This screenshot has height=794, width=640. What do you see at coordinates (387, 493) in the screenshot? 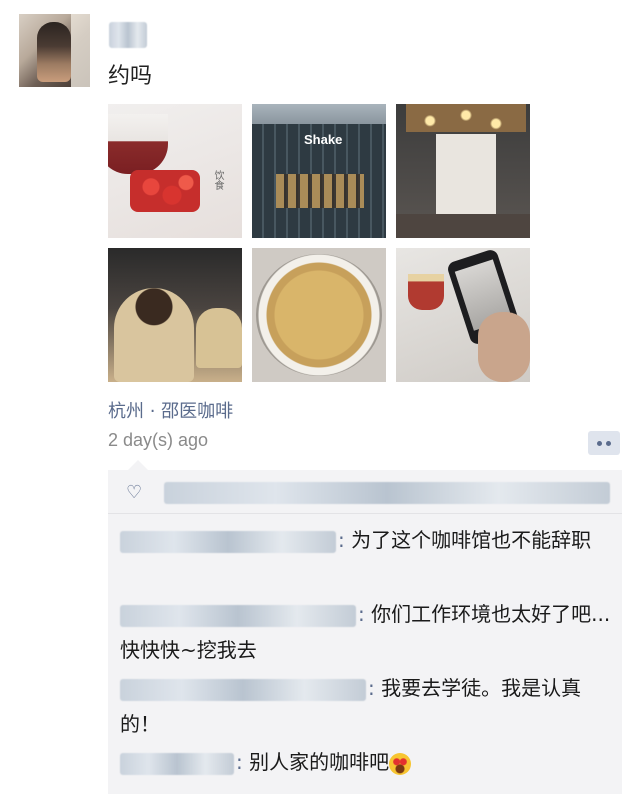
I see `blurred-likers` at bounding box center [387, 493].